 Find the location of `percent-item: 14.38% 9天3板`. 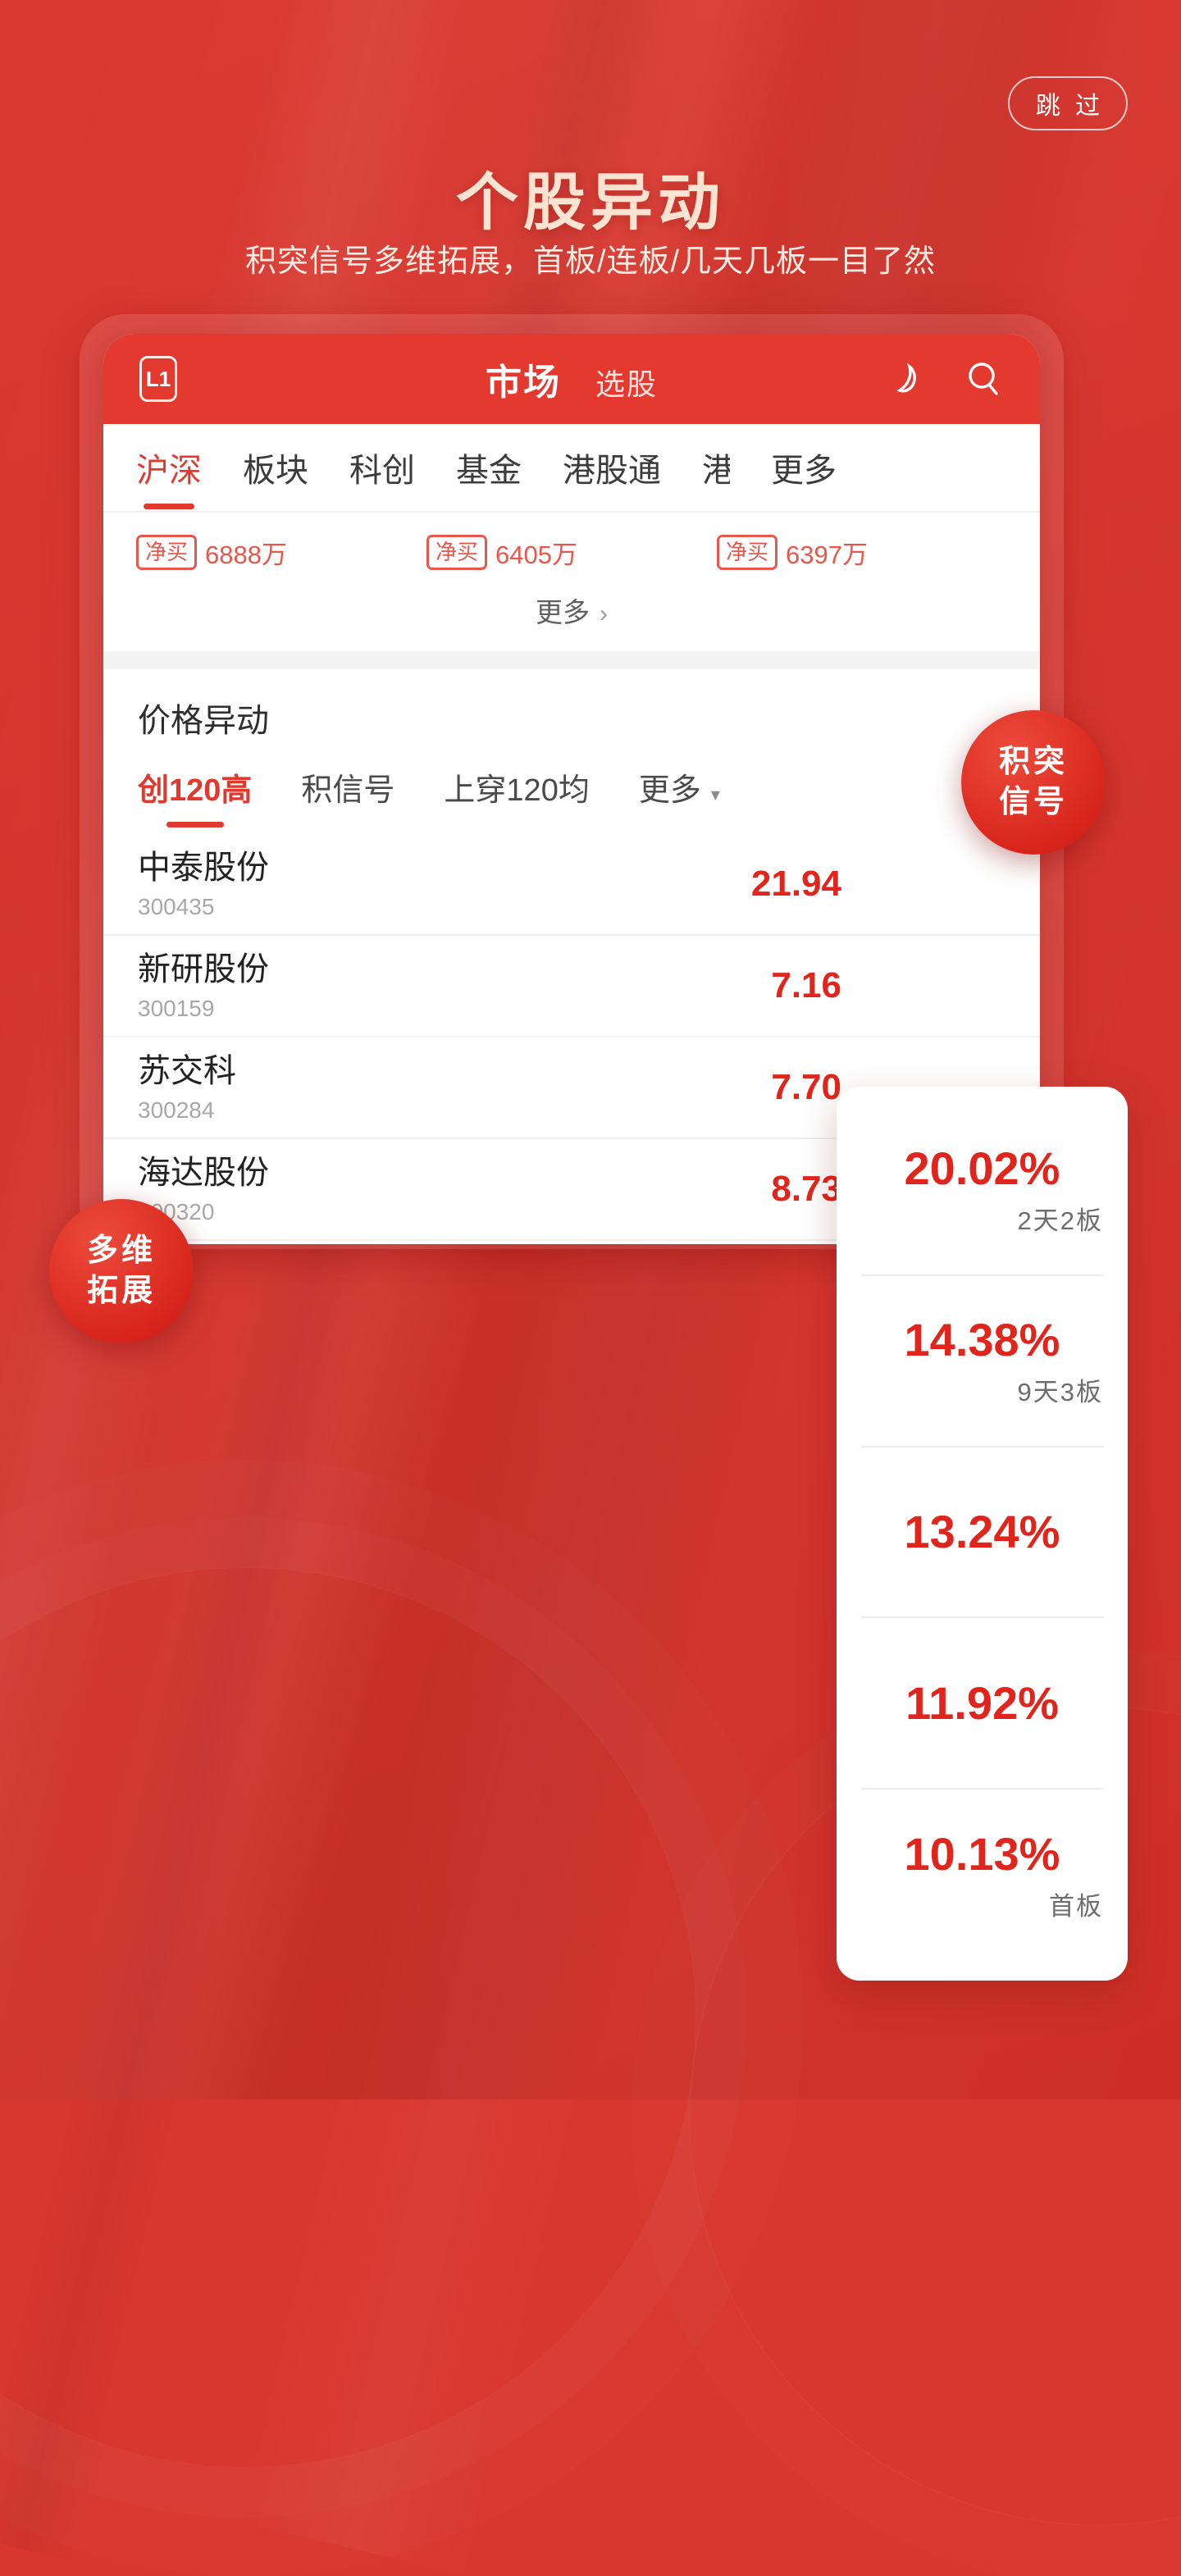

percent-item: 14.38% 9天3板 is located at coordinates (982, 1362).